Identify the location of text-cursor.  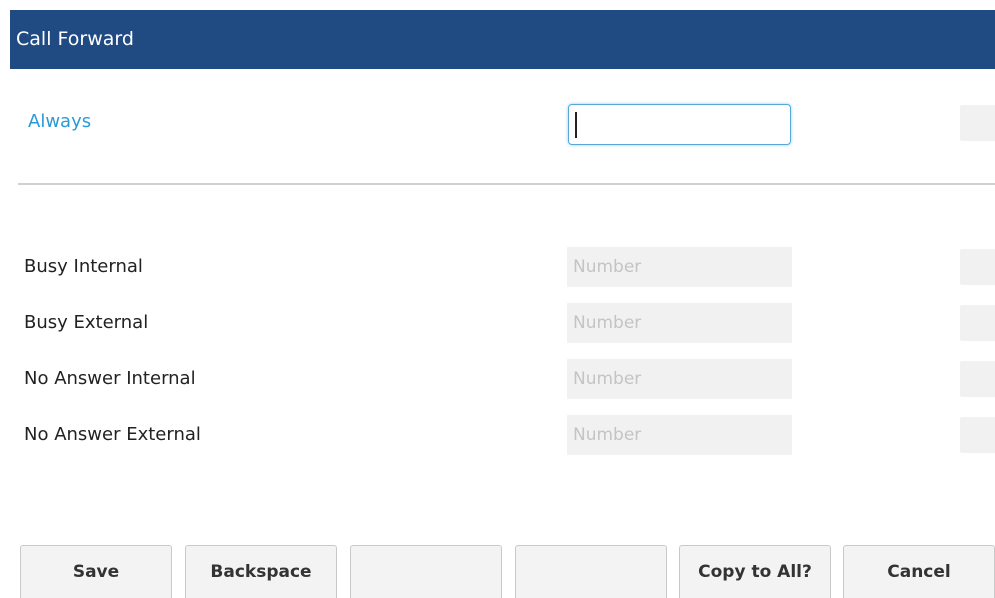
(576, 125).